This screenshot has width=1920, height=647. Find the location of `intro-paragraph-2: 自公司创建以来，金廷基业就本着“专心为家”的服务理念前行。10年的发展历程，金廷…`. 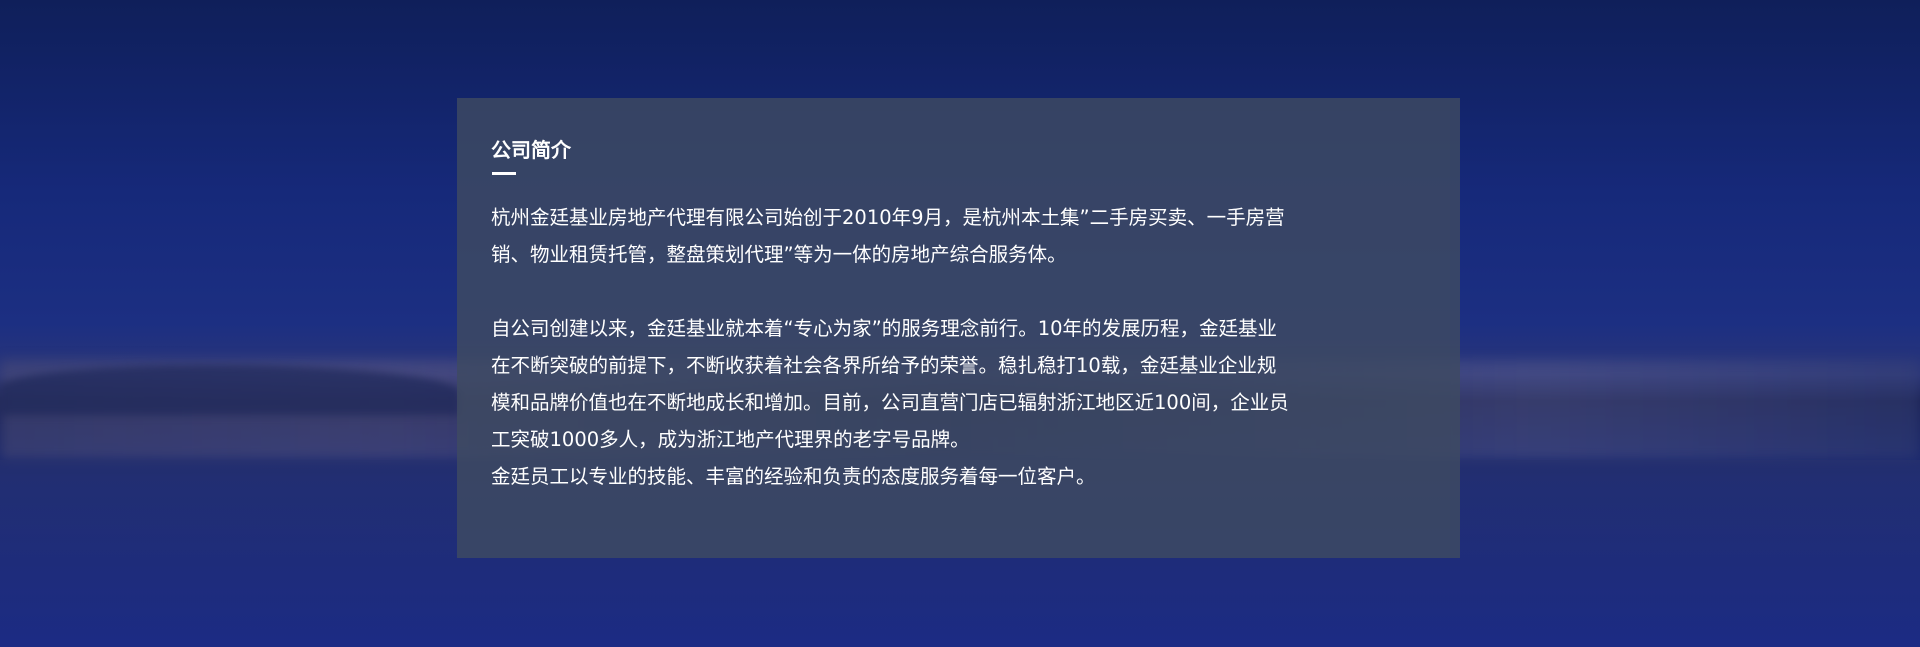

intro-paragraph-2: 自公司创建以来，金廷基业就本着“专心为家”的服务理念前行。10年的发展历程，金廷… is located at coordinates (962, 384).